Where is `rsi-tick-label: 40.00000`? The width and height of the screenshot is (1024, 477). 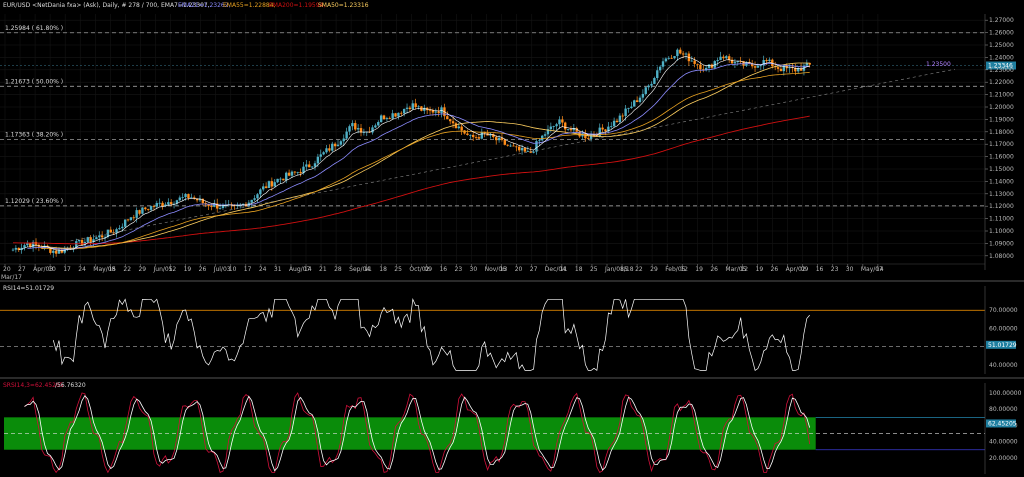 rsi-tick-label: 40.00000 is located at coordinates (1003, 365).